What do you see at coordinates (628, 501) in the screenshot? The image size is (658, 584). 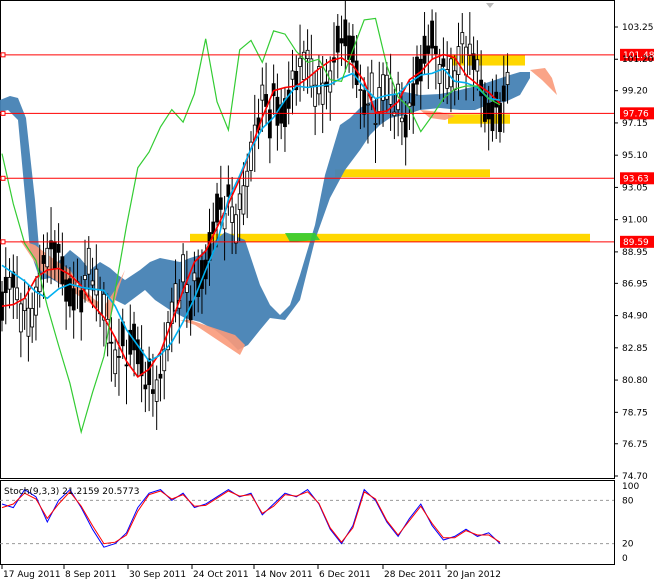 I see `indicator-y-tick-label: 80` at bounding box center [628, 501].